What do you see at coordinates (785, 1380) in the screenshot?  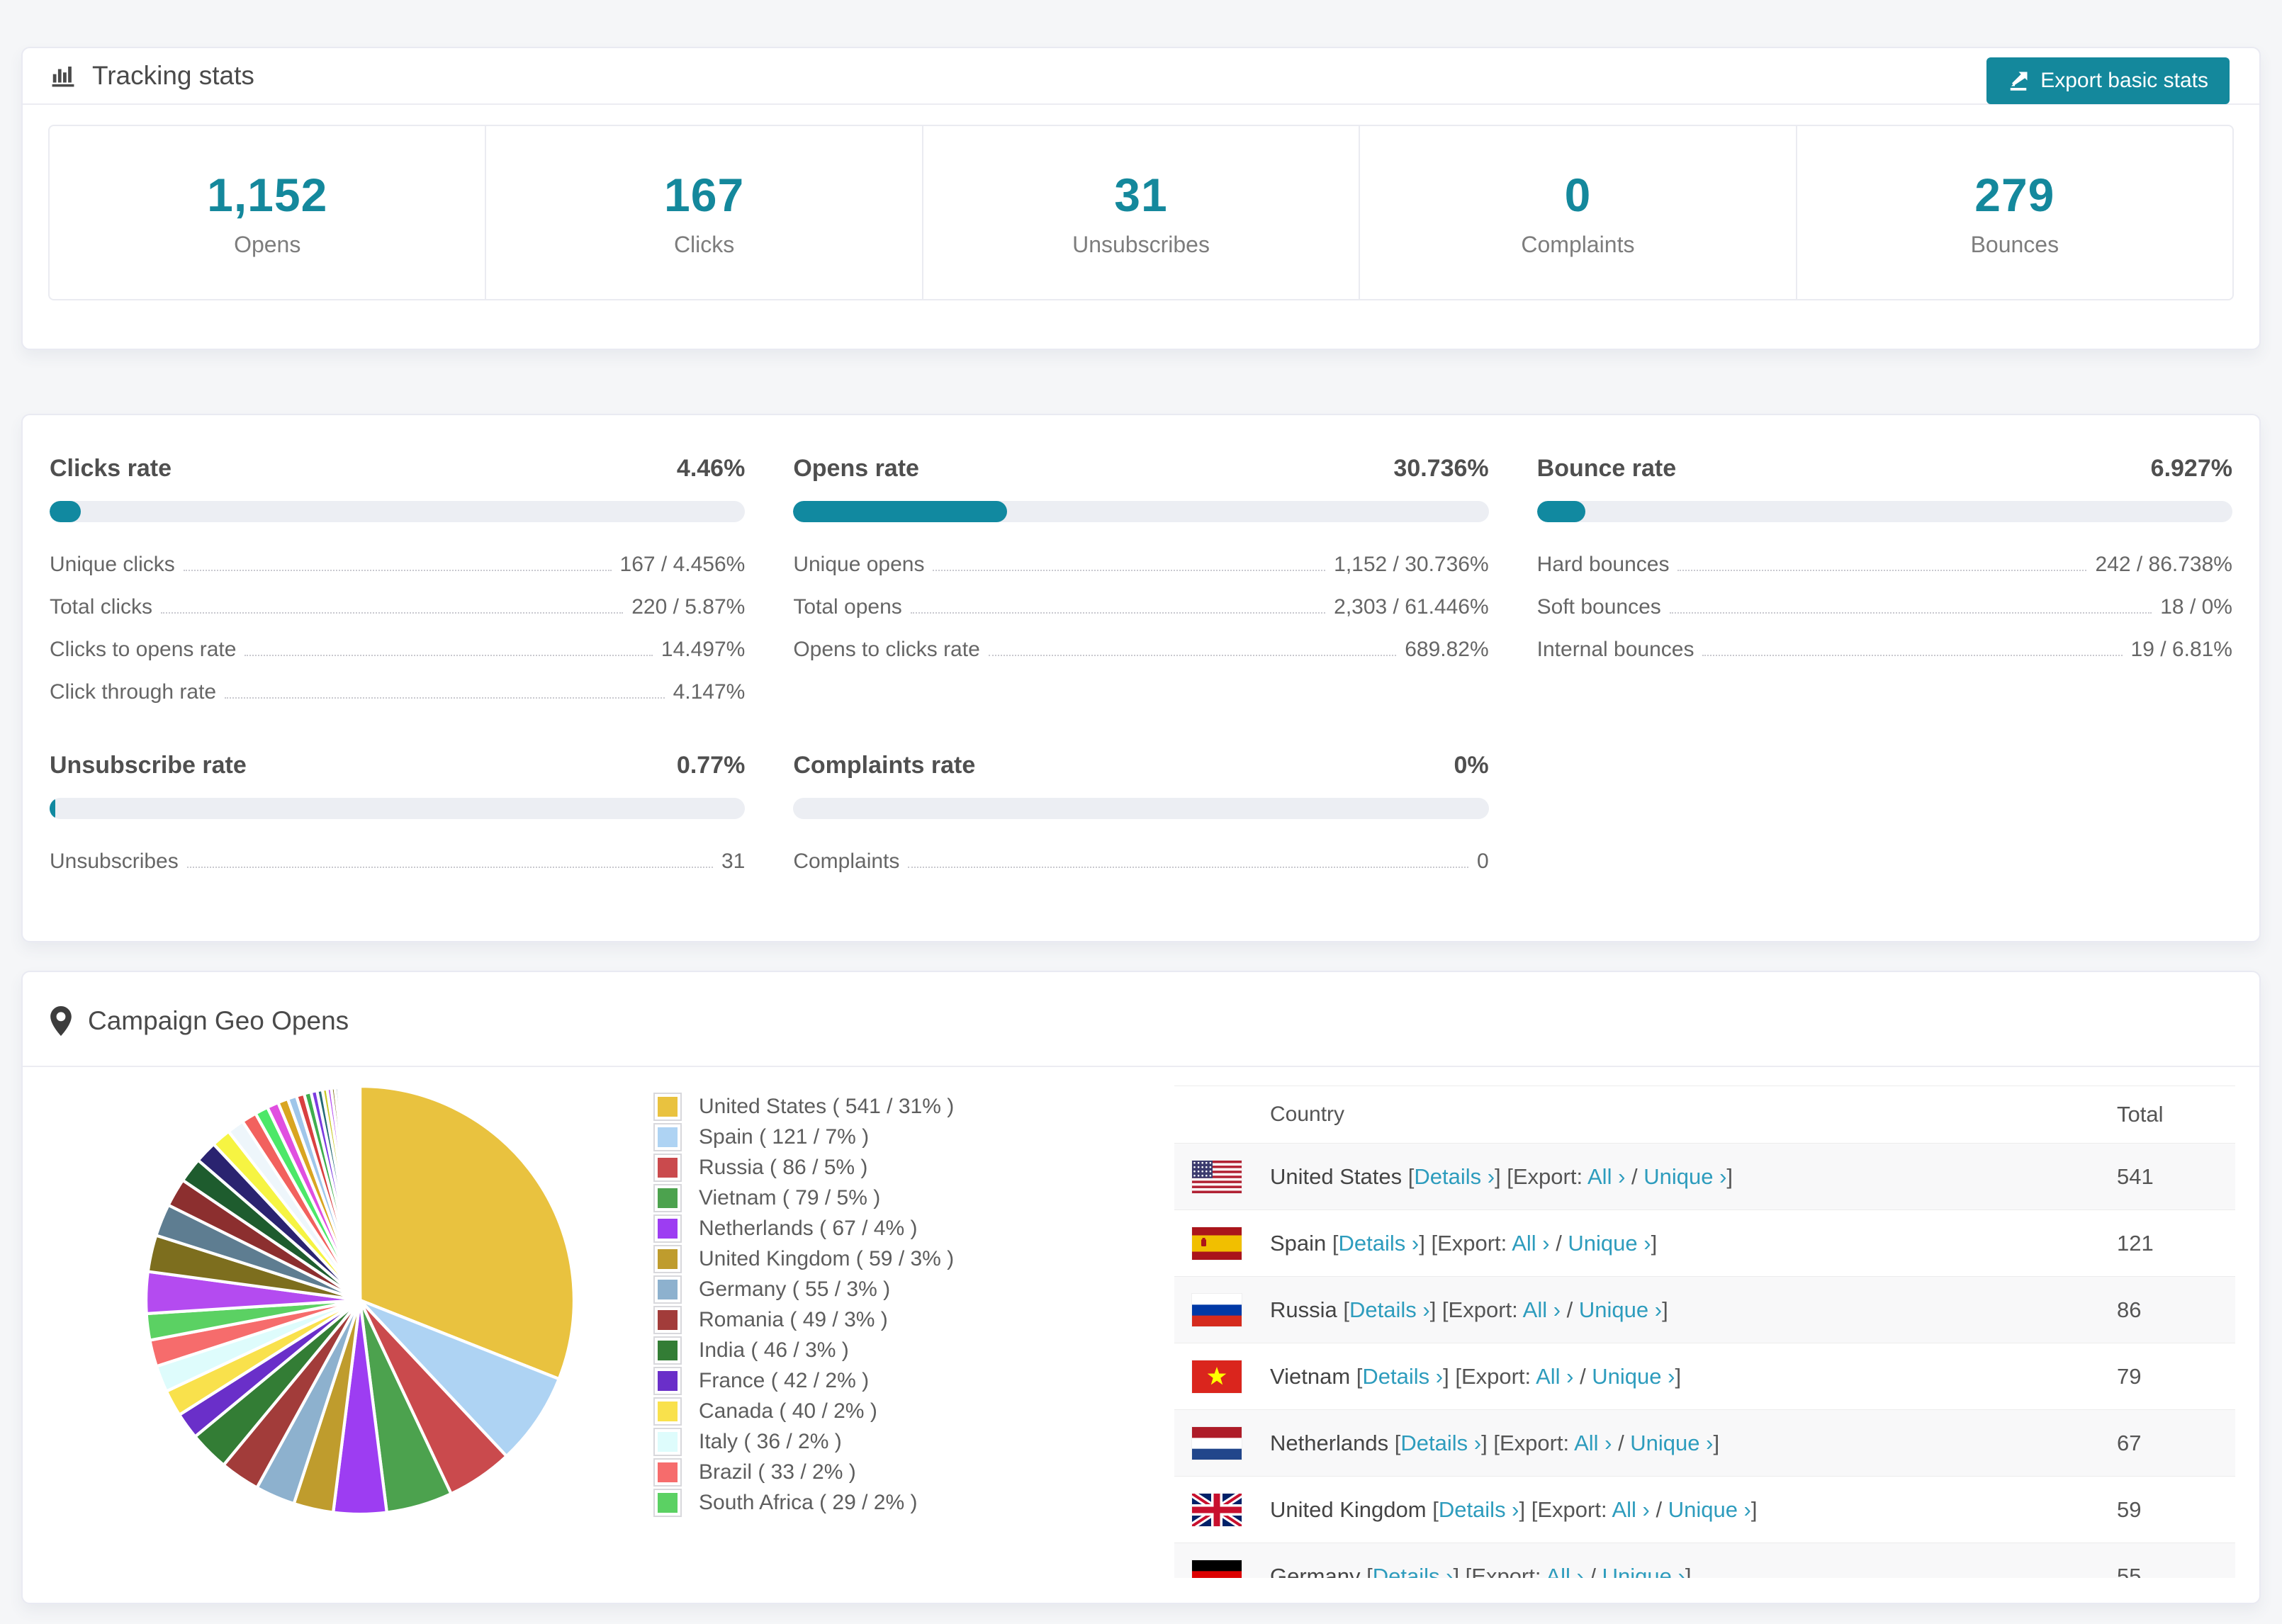 I see `legend-label: France ( 42 / 2% )` at bounding box center [785, 1380].